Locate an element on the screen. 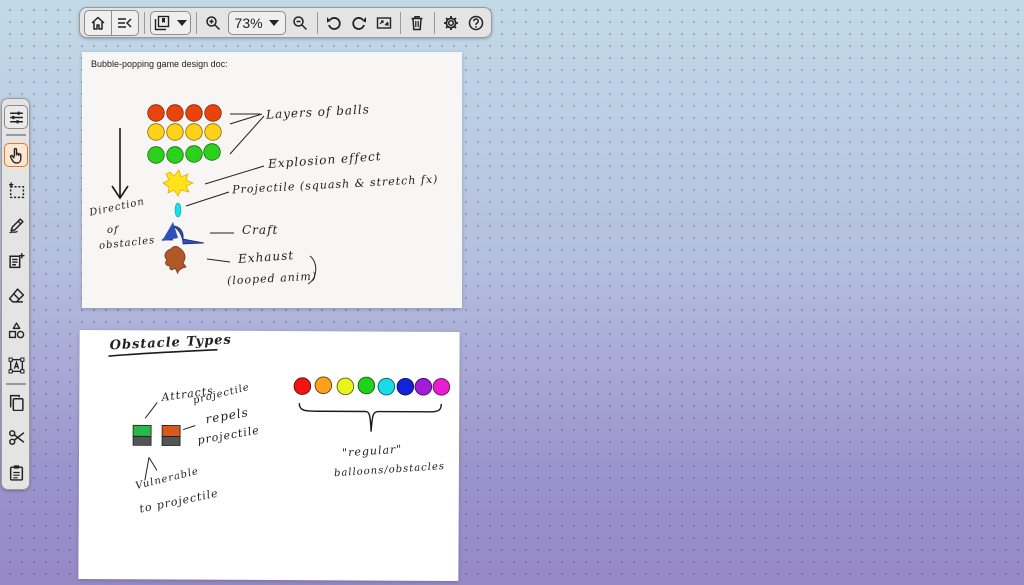 Image resolution: width=1024 pixels, height=585 pixels. shapes-icon is located at coordinates (16, 329).